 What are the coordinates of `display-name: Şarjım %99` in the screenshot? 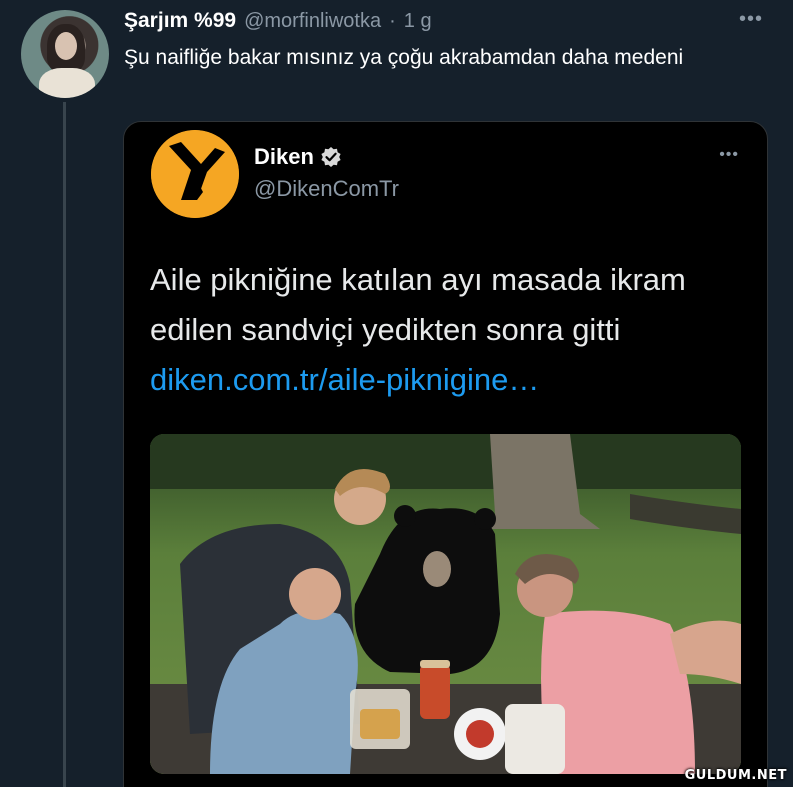 It's located at (180, 21).